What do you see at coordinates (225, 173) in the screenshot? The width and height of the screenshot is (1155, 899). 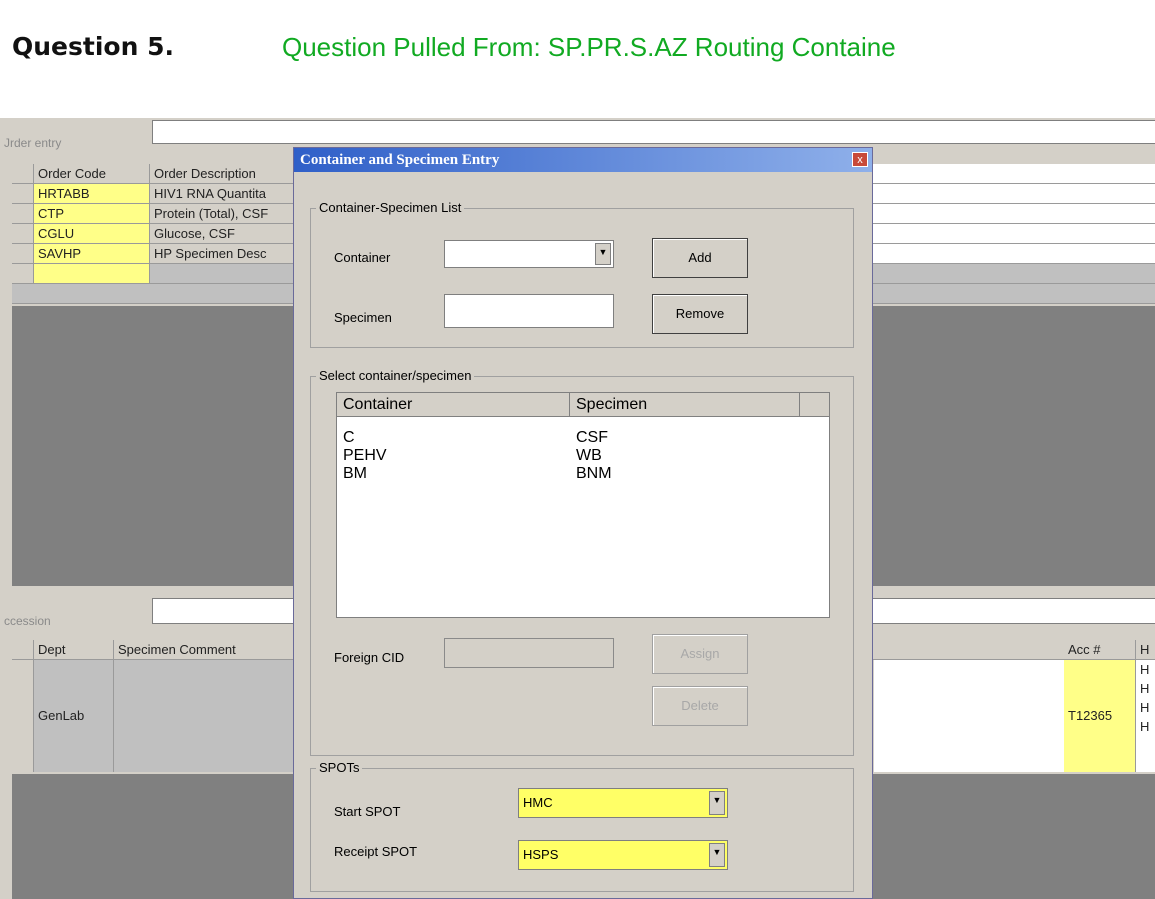 I see `col-order-description: Order Description` at bounding box center [225, 173].